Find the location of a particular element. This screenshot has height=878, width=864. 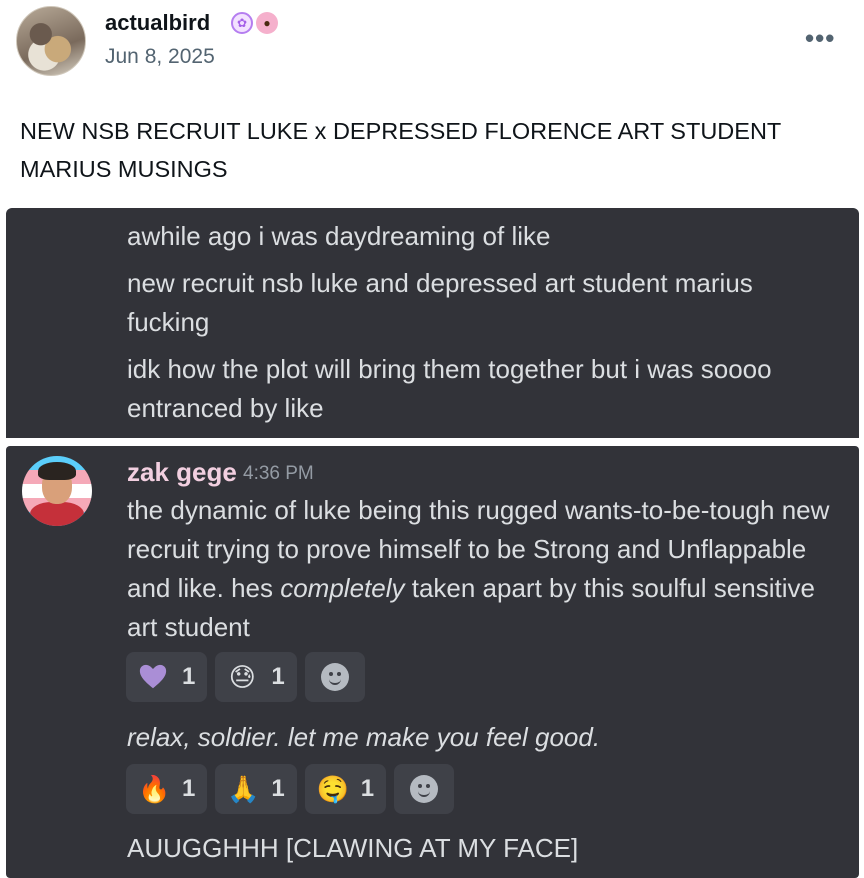

chat-author-name: zak gege is located at coordinates (182, 472).